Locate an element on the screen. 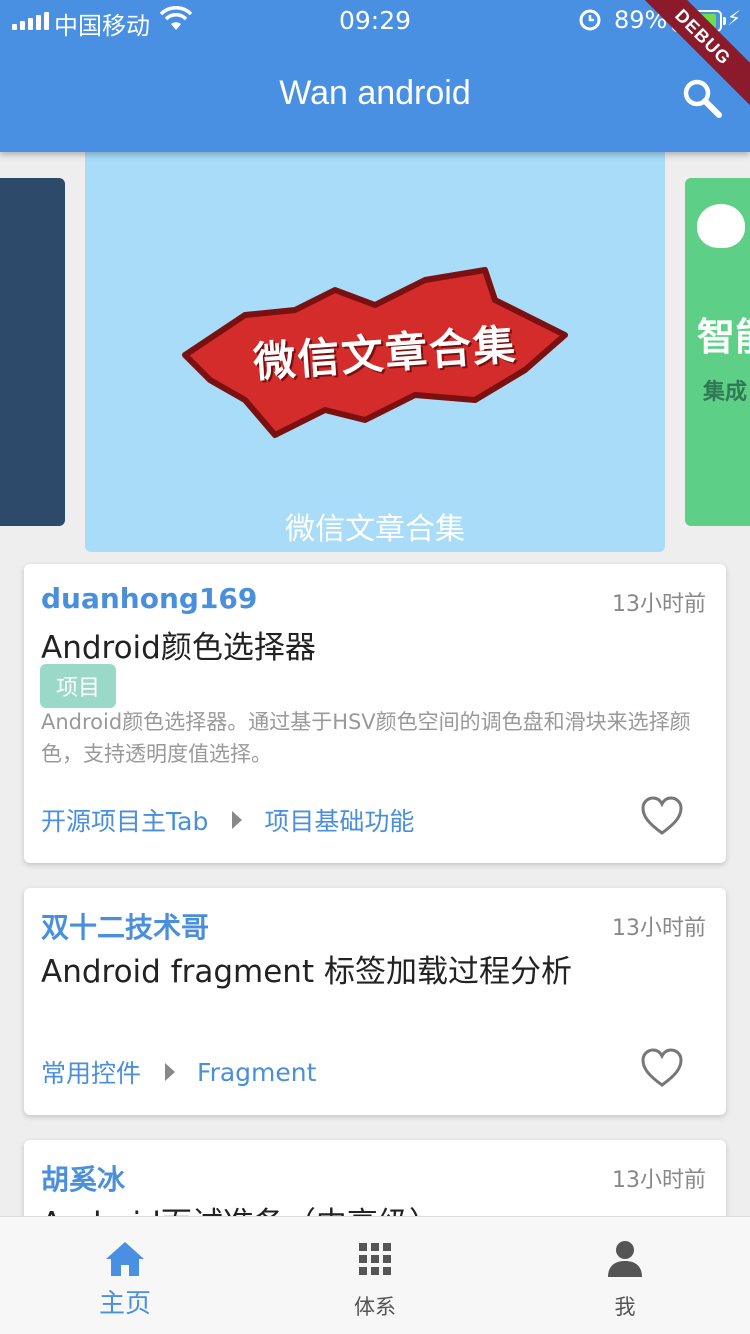 The height and width of the screenshot is (1334, 750). article-chapter: 开源项目主Tab is located at coordinates (124, 820).